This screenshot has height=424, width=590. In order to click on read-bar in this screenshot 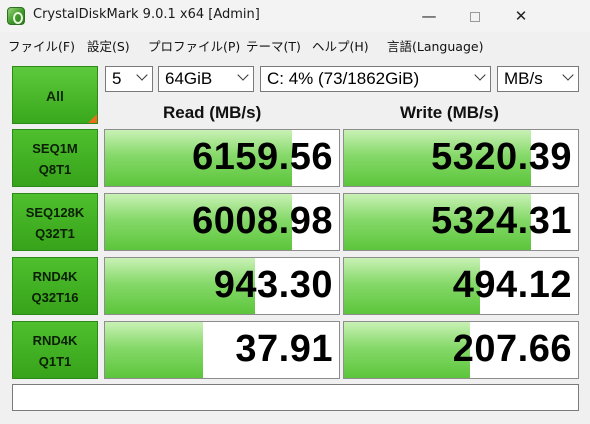, I will do `click(154, 350)`.